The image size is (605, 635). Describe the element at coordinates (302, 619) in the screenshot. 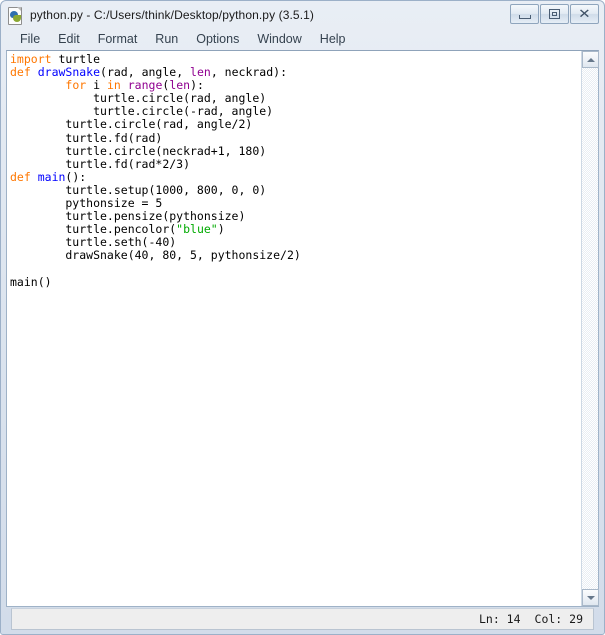

I see `status-bar: Ln: 14 Col: 29` at that location.